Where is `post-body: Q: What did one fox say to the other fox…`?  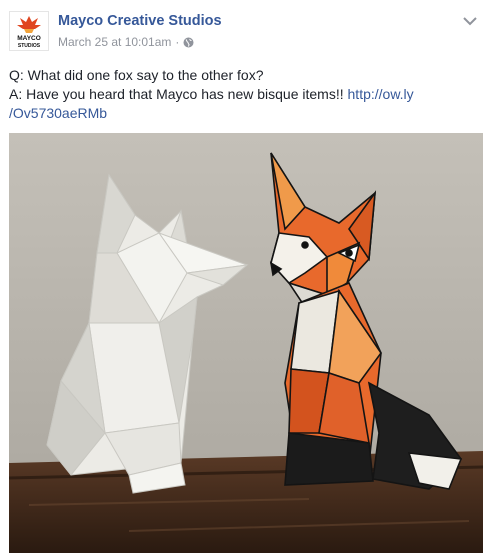 post-body: Q: What did one fox say to the other fox… is located at coordinates (244, 94).